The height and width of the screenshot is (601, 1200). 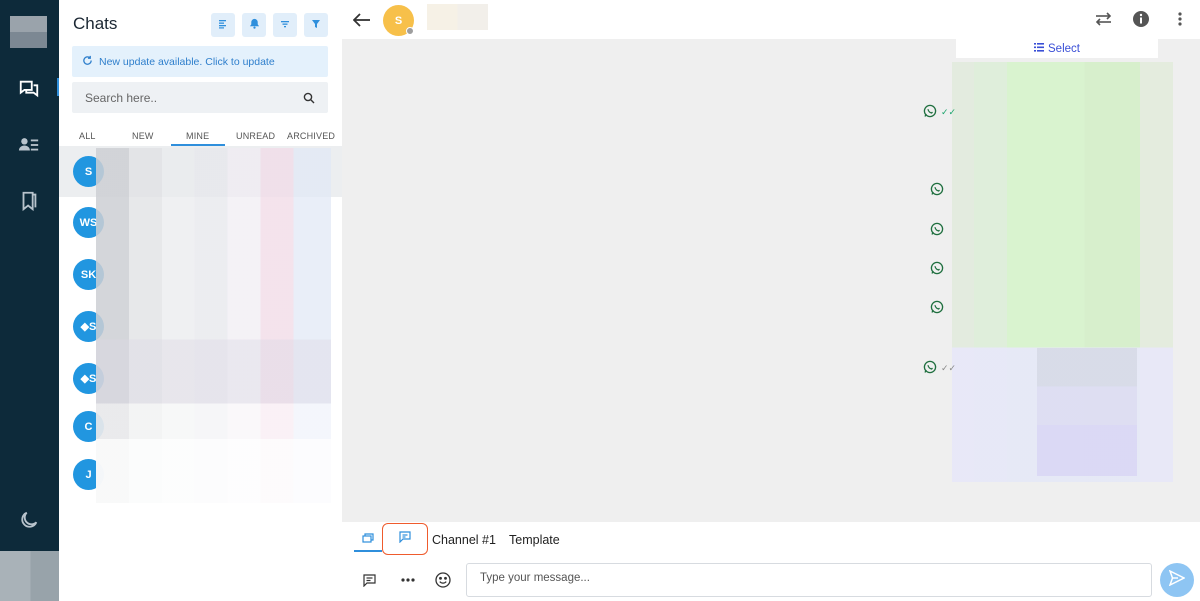 What do you see at coordinates (143, 136) in the screenshot?
I see `tab-new: NEW` at bounding box center [143, 136].